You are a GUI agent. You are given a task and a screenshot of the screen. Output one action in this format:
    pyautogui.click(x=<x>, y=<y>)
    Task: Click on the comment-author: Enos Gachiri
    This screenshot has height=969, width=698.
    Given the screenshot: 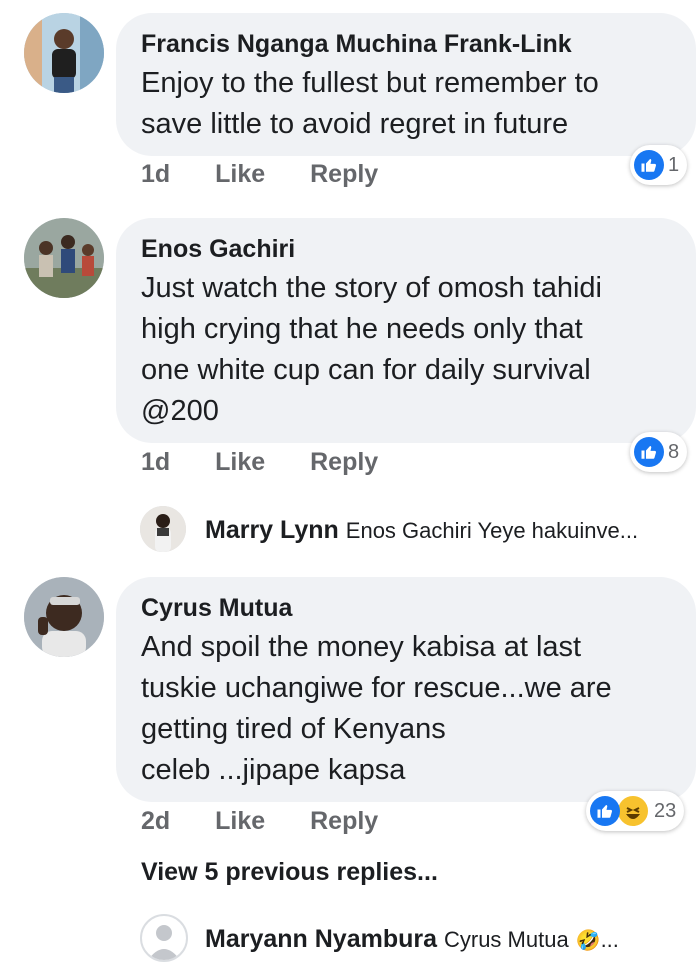 What is the action you would take?
    pyautogui.click(x=218, y=249)
    